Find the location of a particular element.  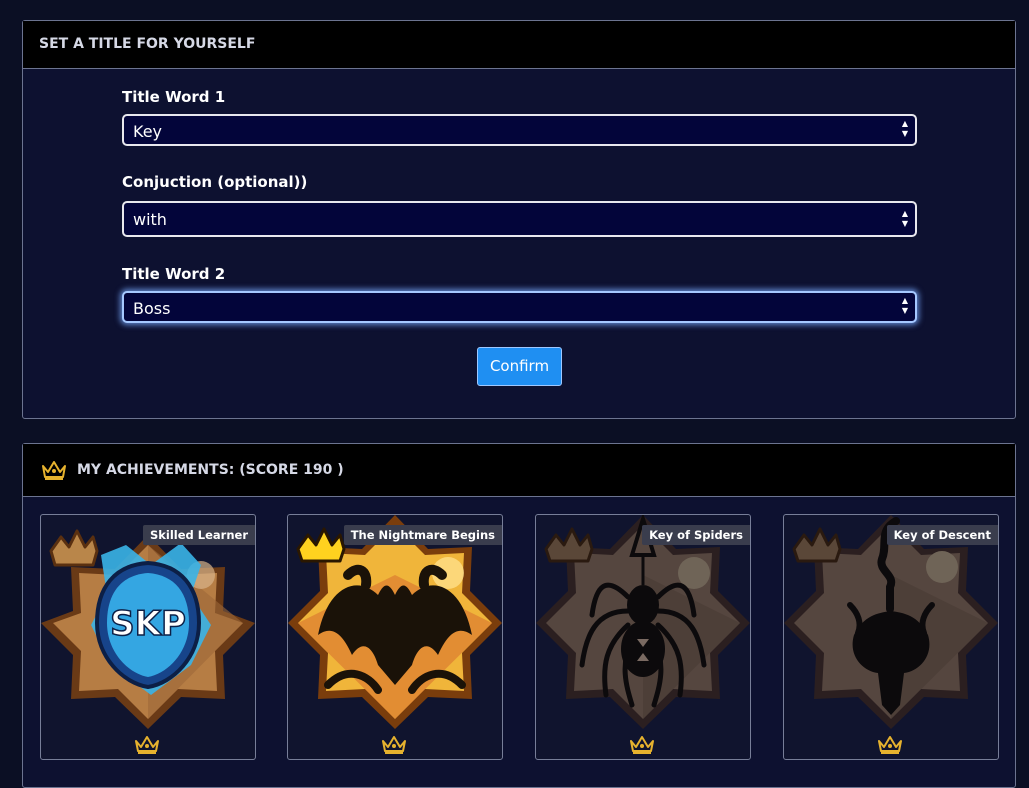

title-word-1-value: Key is located at coordinates (148, 131).